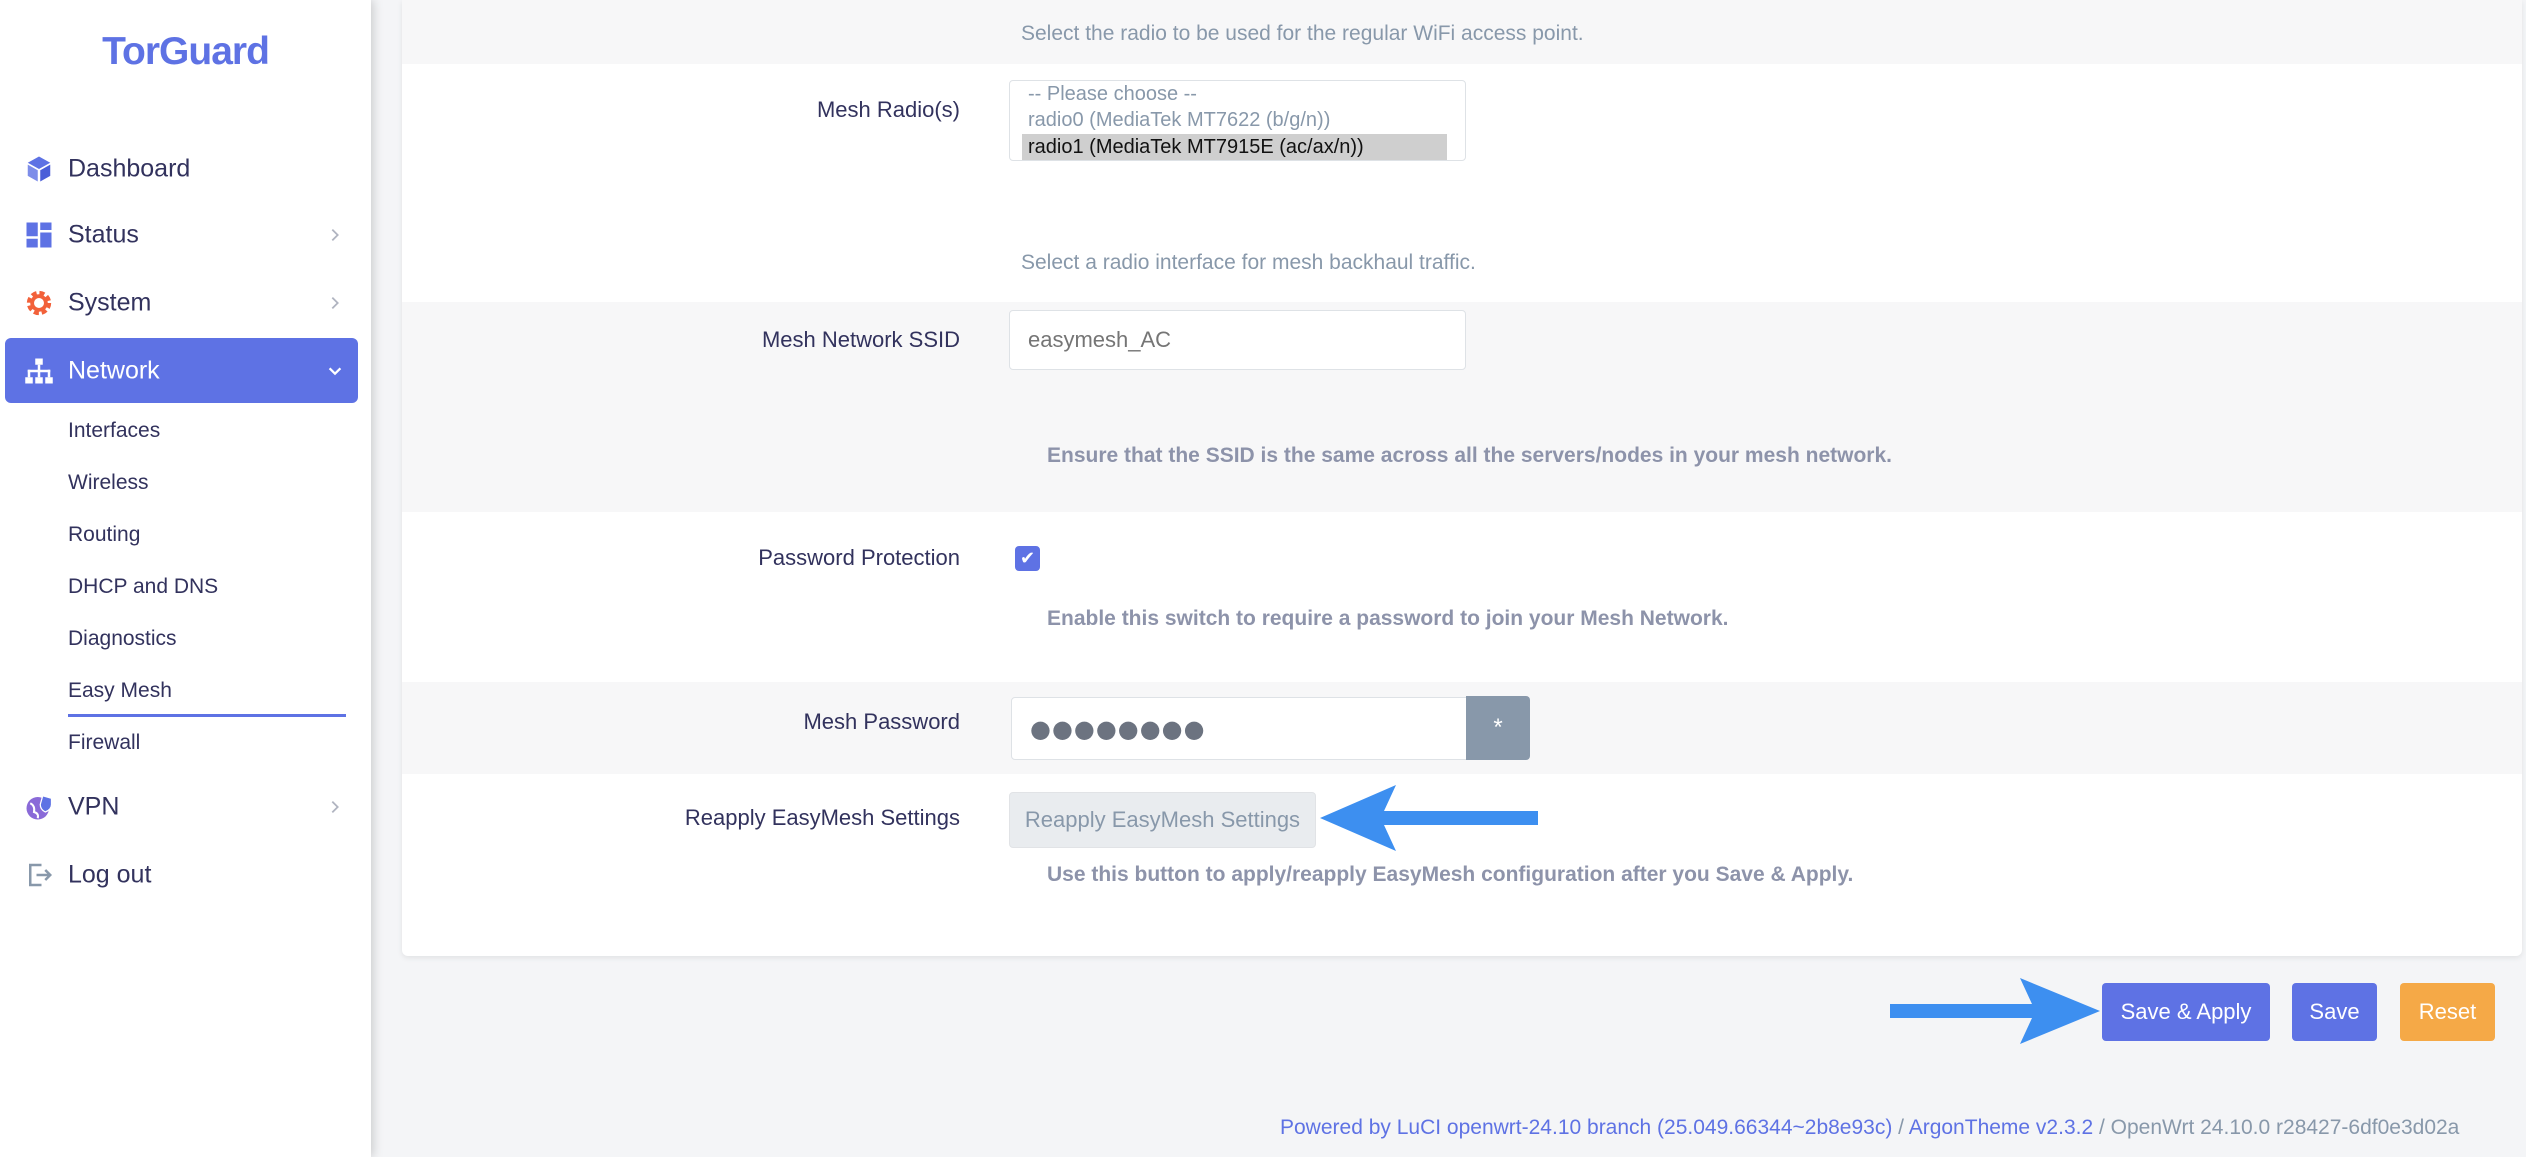  Describe the element at coordinates (39, 234) in the screenshot. I see `grid-icon` at that location.